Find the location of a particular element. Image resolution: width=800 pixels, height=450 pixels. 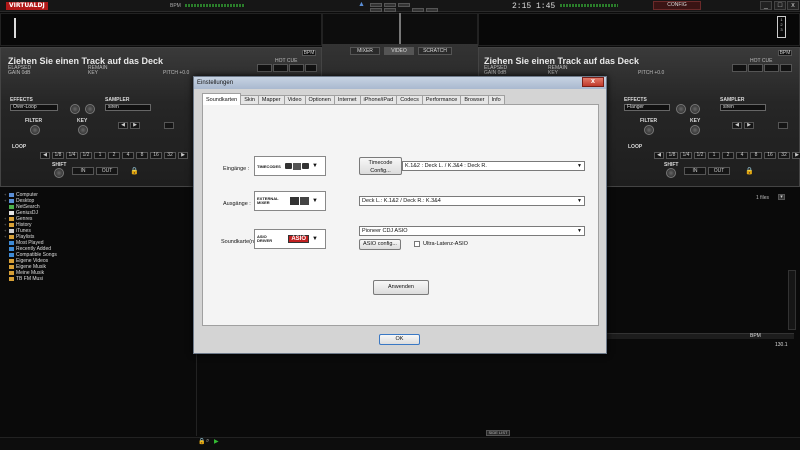

tab-soundkarten: Soundkarten is located at coordinates (222, 99).